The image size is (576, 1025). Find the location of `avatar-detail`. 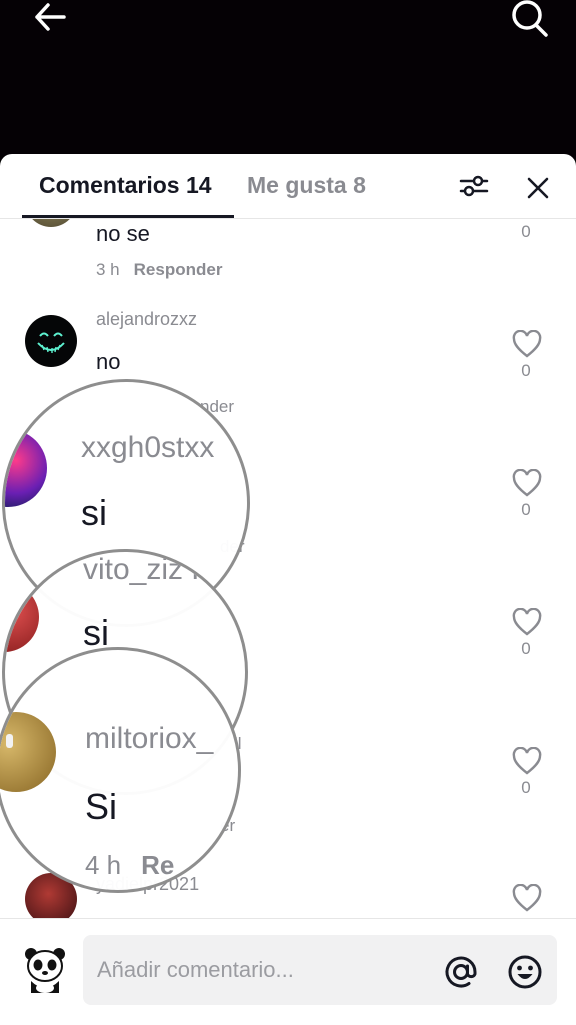

avatar-detail is located at coordinates (9, 741).